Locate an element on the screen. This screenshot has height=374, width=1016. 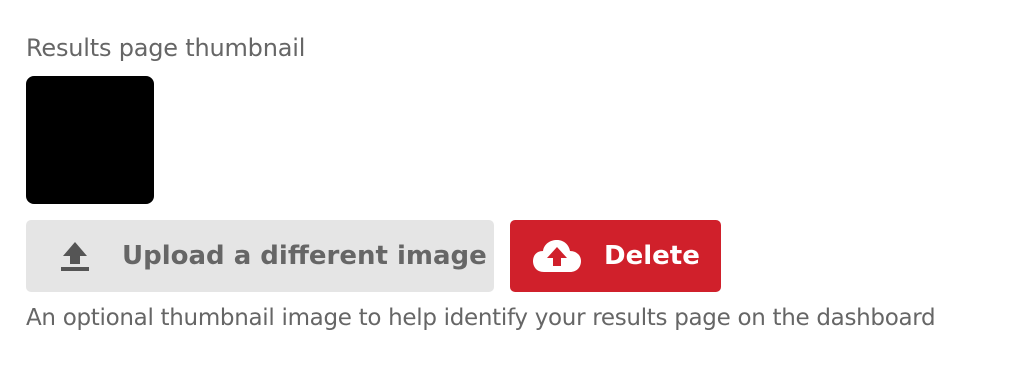
delete-button-label: Delete is located at coordinates (652, 256).